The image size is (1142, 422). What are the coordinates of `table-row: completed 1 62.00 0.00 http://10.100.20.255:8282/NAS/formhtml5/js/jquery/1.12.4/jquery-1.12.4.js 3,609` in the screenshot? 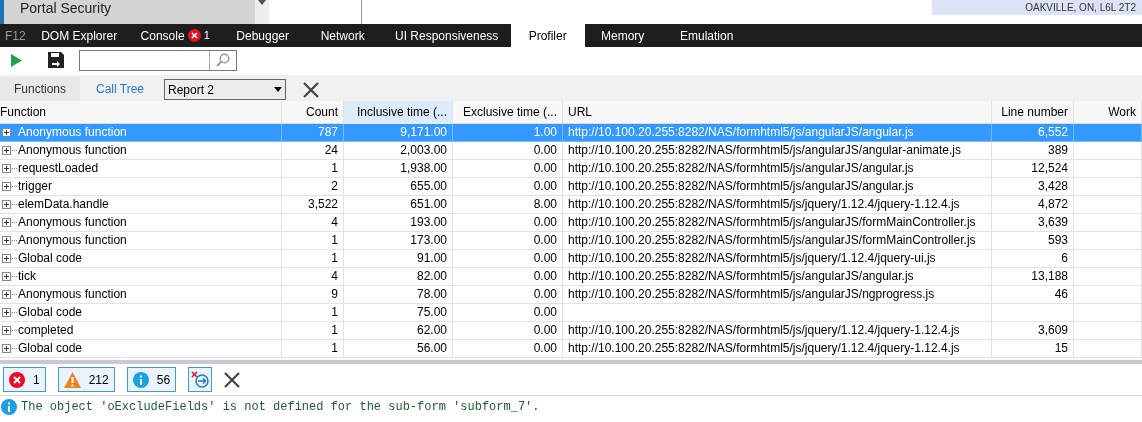 It's located at (571, 331).